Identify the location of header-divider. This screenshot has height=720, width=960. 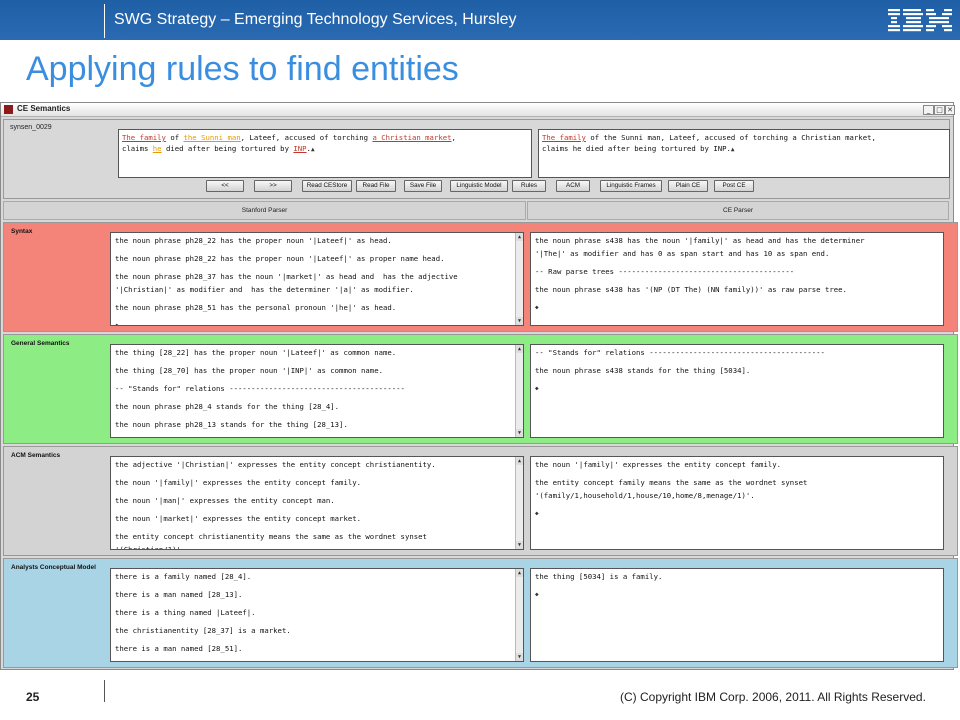
(104, 21).